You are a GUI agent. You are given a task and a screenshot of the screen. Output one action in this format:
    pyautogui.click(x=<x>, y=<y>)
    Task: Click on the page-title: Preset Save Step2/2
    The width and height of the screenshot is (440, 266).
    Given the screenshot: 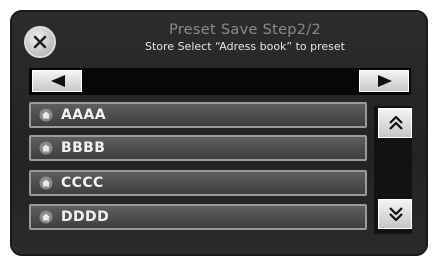 What is the action you would take?
    pyautogui.click(x=245, y=30)
    